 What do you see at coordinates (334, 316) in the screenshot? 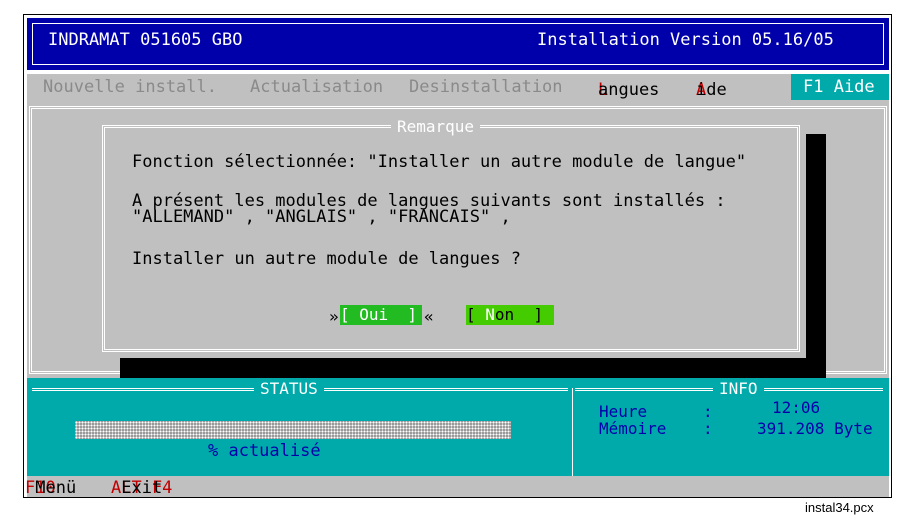
I see `focus-marker-left: »` at bounding box center [334, 316].